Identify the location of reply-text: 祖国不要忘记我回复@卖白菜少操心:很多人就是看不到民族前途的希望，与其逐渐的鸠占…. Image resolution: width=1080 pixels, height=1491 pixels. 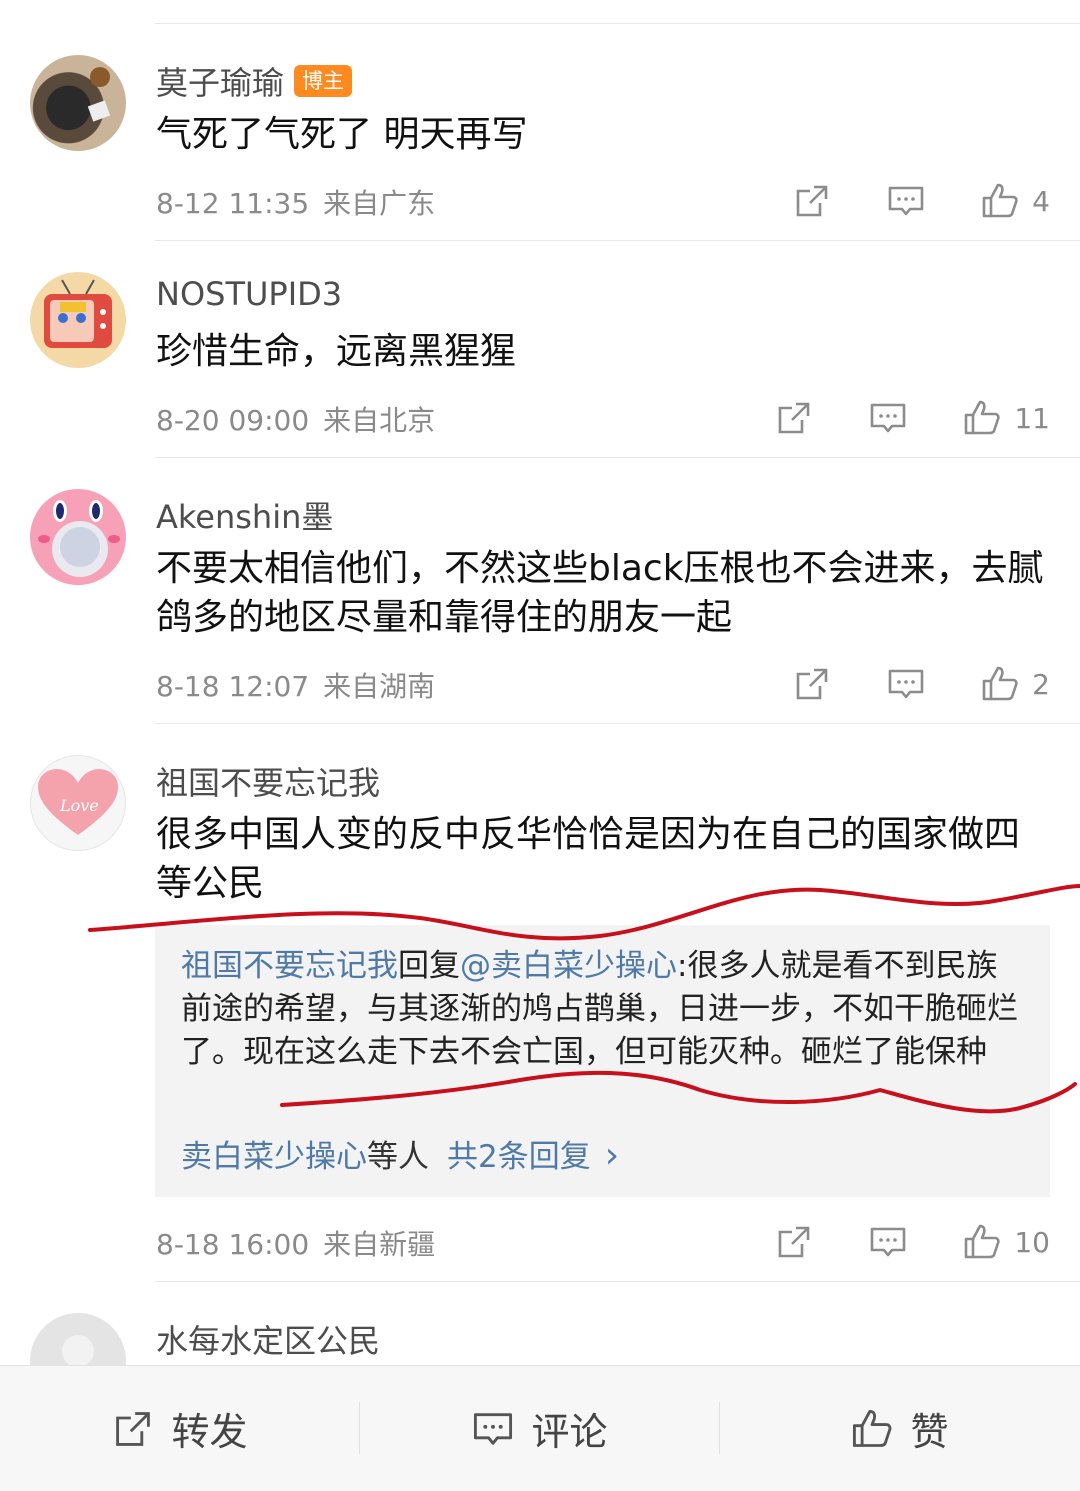
(599, 1009).